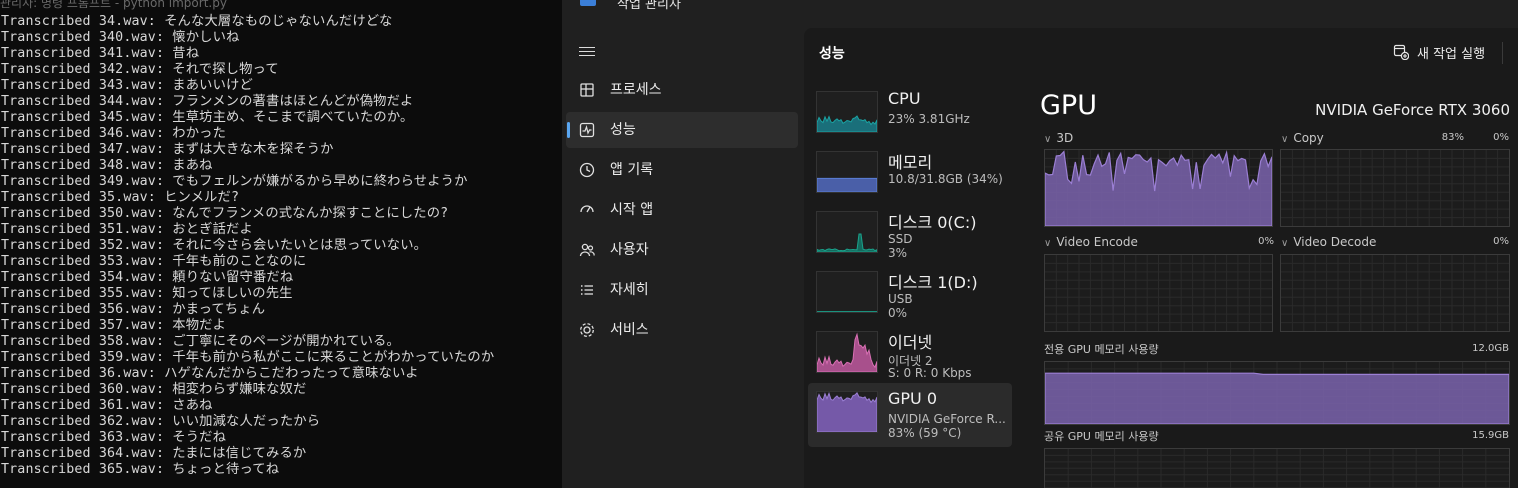 This screenshot has height=488, width=1518. I want to click on gshared-svg, so click(1277, 468).